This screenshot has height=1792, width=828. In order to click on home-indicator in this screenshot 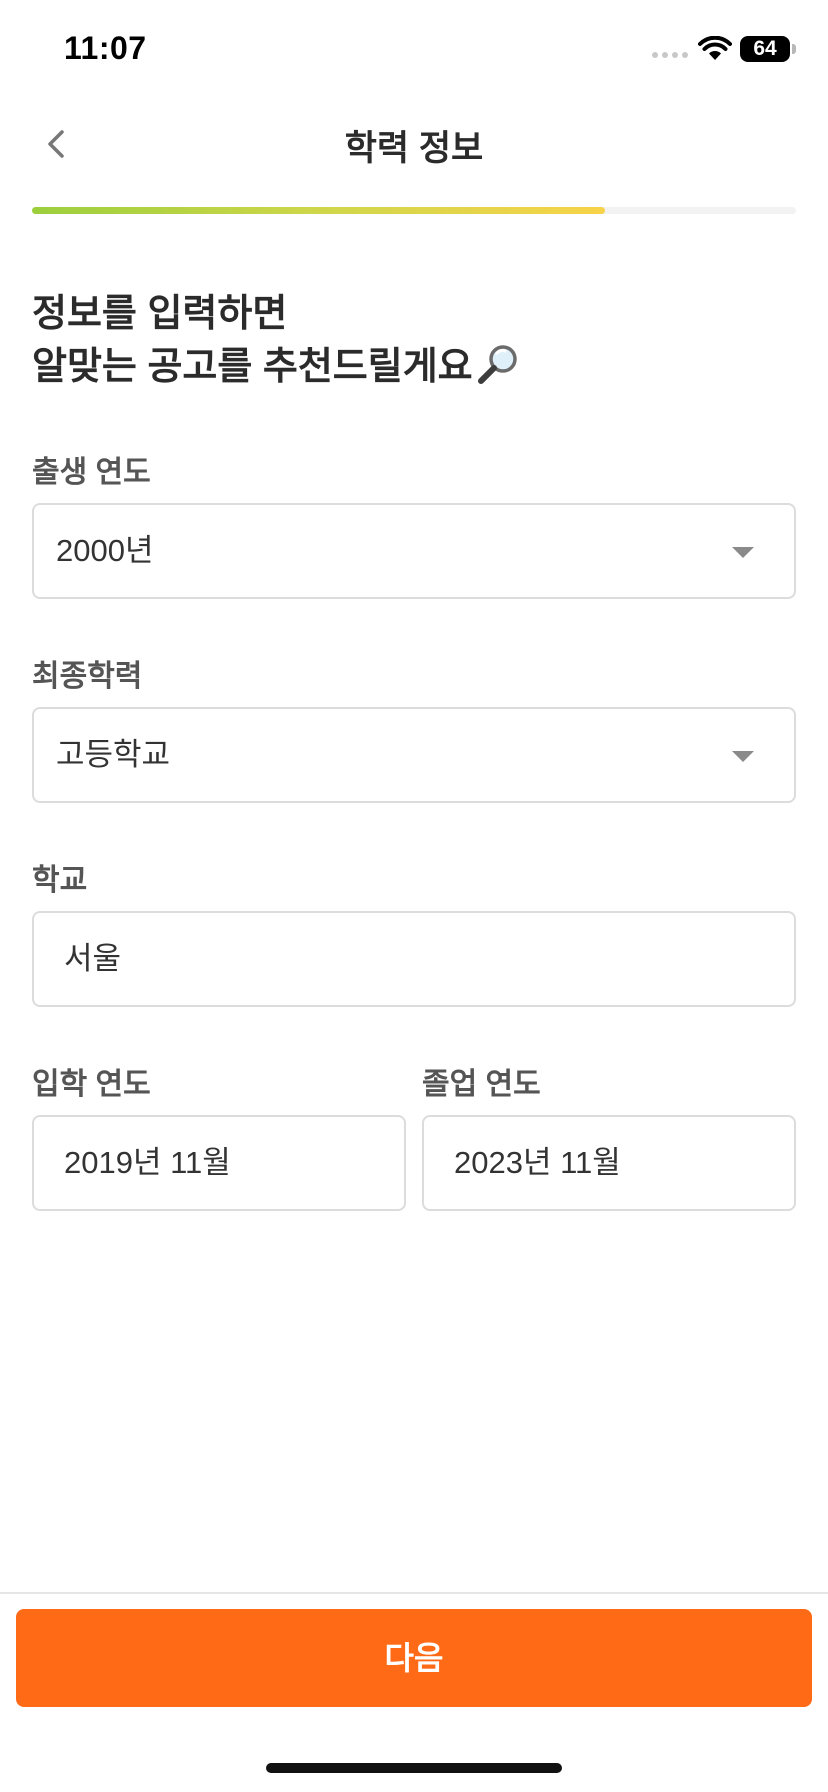, I will do `click(414, 1768)`.